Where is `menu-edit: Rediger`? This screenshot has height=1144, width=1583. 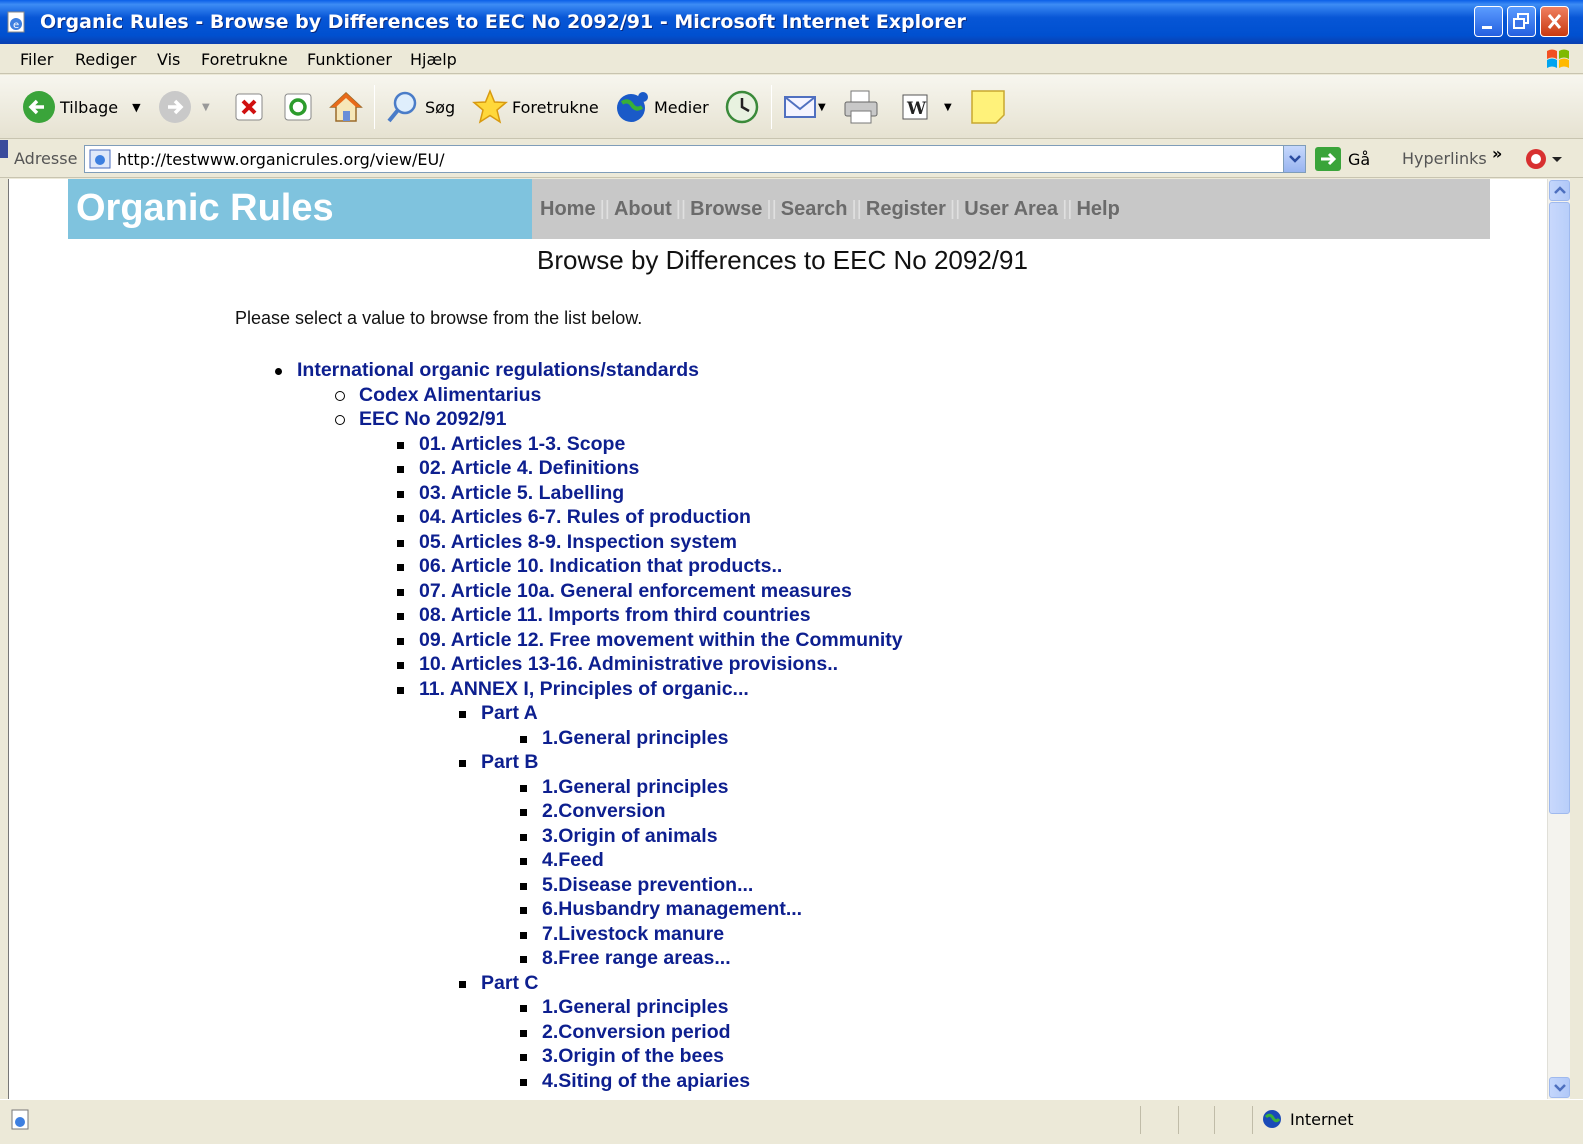 menu-edit: Rediger is located at coordinates (105, 59).